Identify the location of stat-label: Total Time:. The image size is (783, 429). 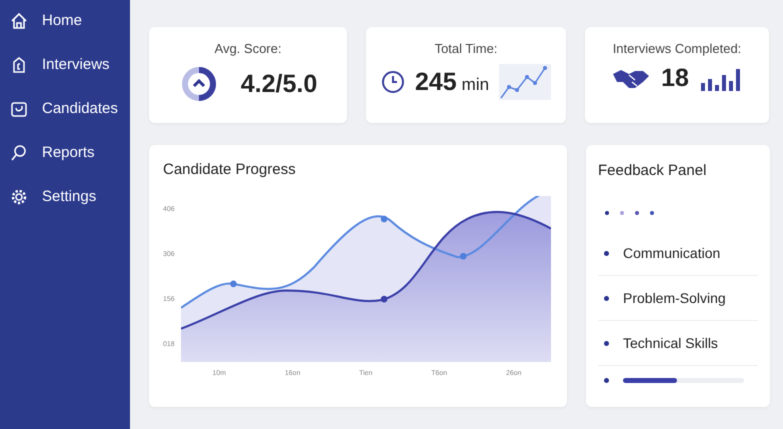
(466, 48).